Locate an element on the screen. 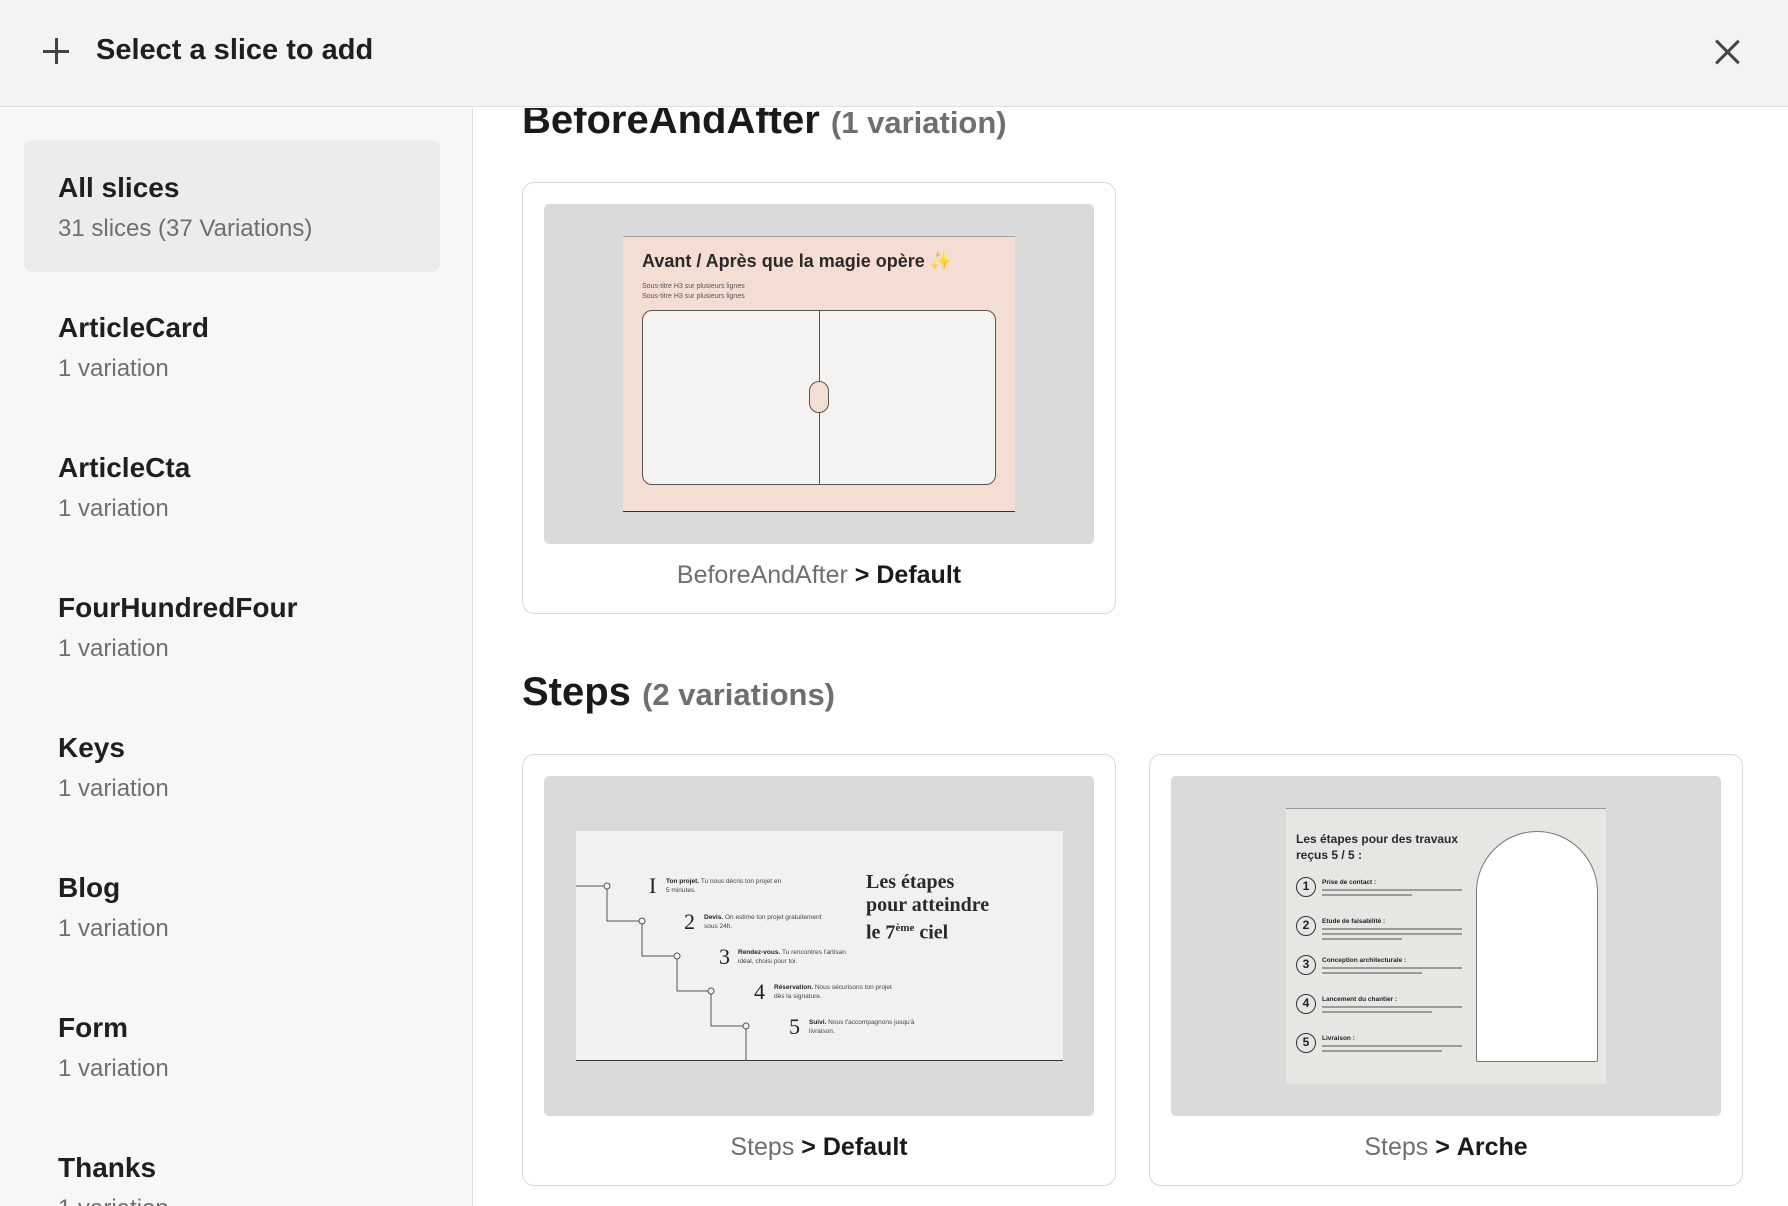  comparison-handle is located at coordinates (819, 397).